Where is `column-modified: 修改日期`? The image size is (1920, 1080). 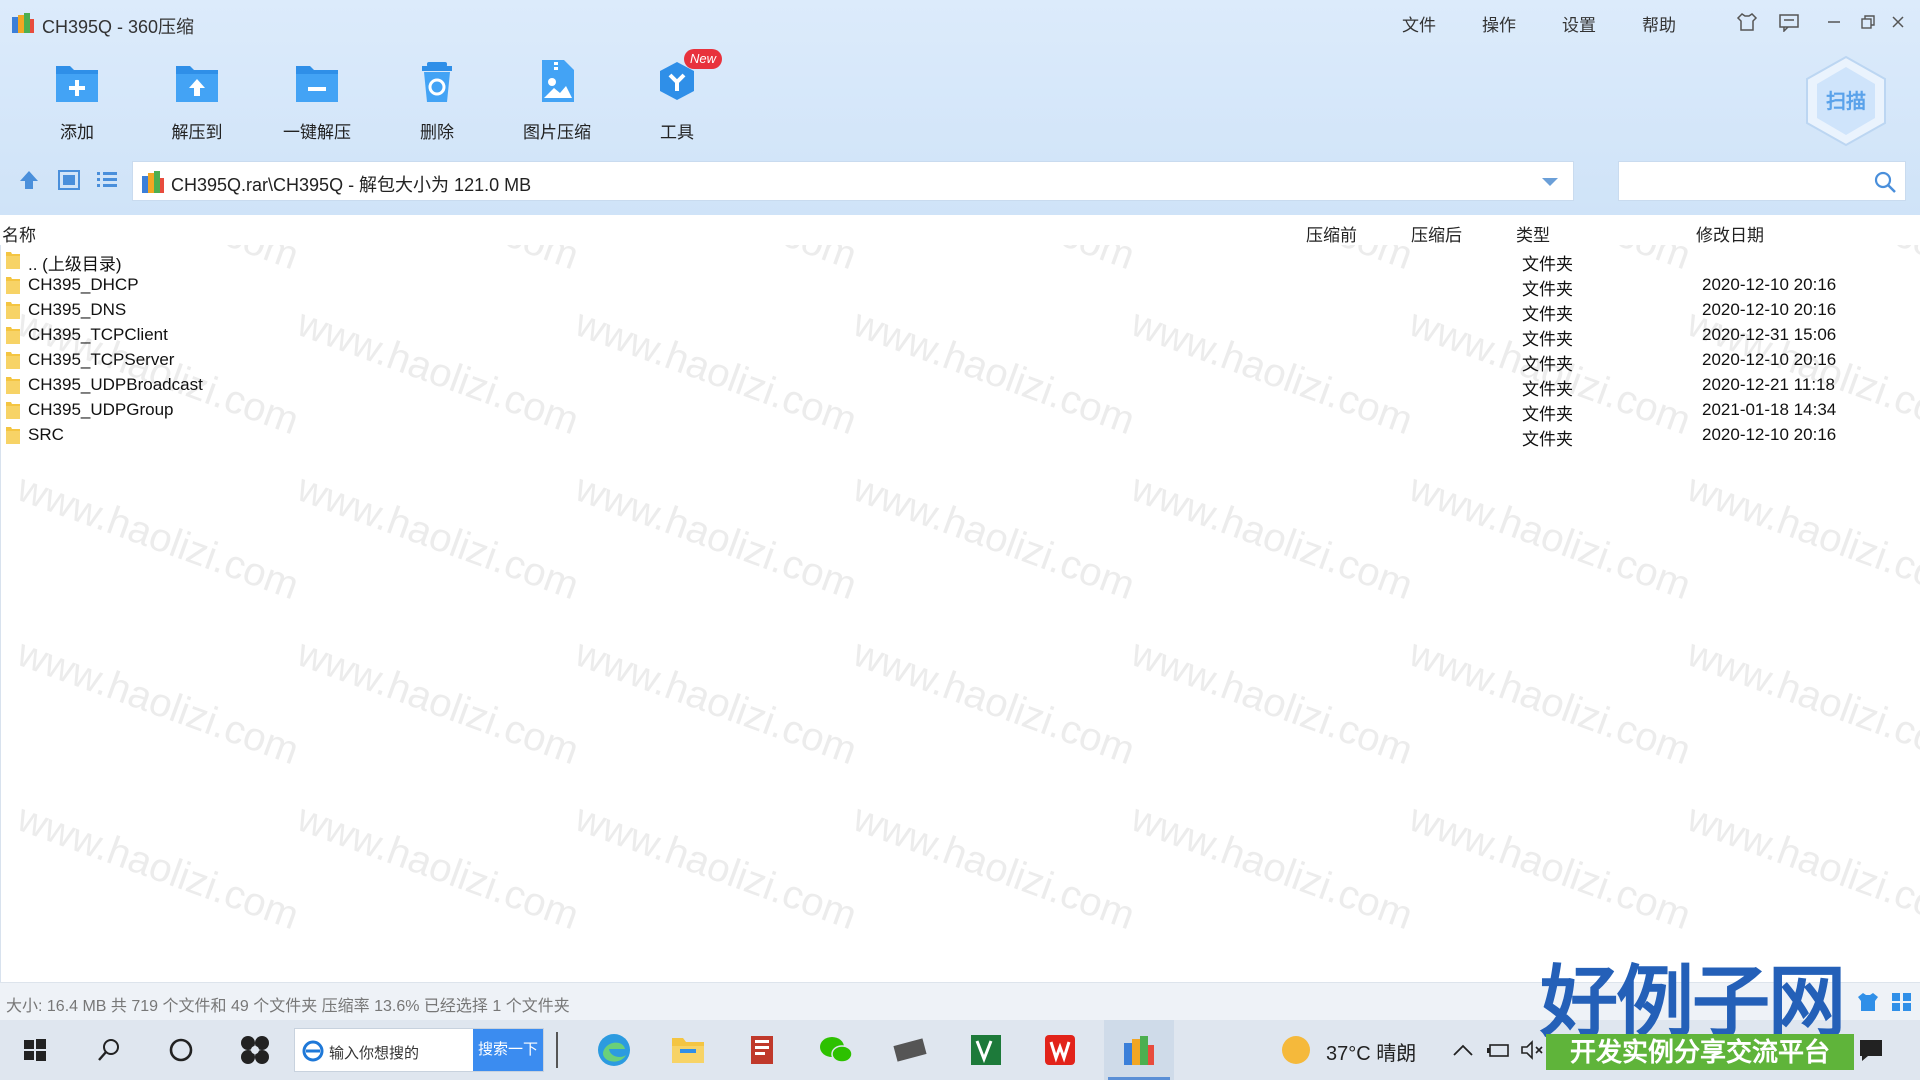 column-modified: 修改日期 is located at coordinates (1730, 233).